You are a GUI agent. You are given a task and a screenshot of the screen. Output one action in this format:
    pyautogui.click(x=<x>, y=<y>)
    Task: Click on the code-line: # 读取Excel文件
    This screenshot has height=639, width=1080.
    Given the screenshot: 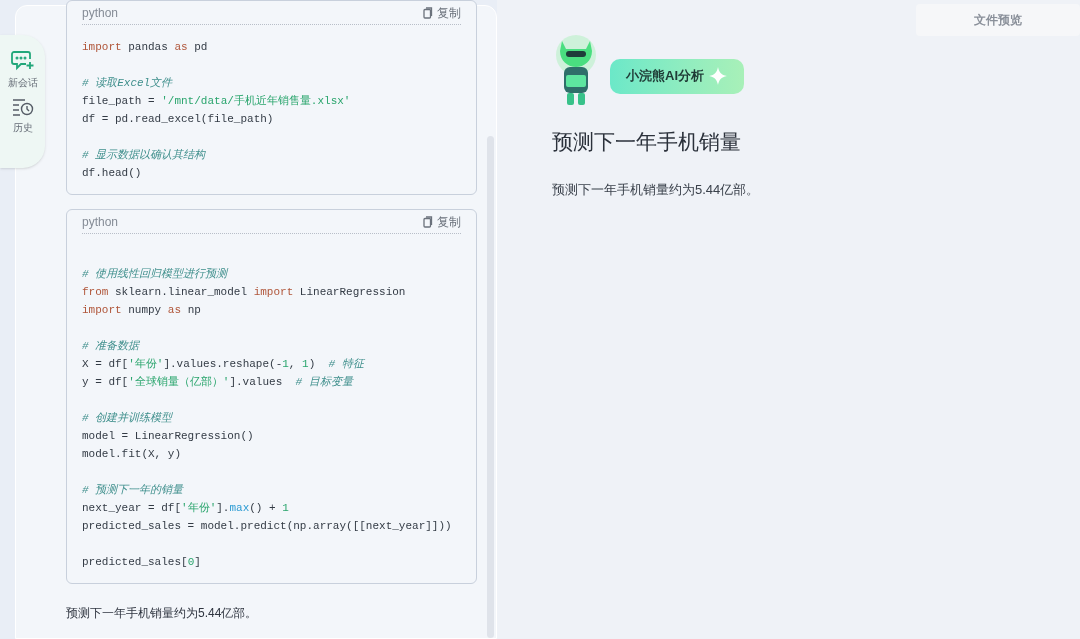 What is the action you would take?
    pyautogui.click(x=128, y=83)
    